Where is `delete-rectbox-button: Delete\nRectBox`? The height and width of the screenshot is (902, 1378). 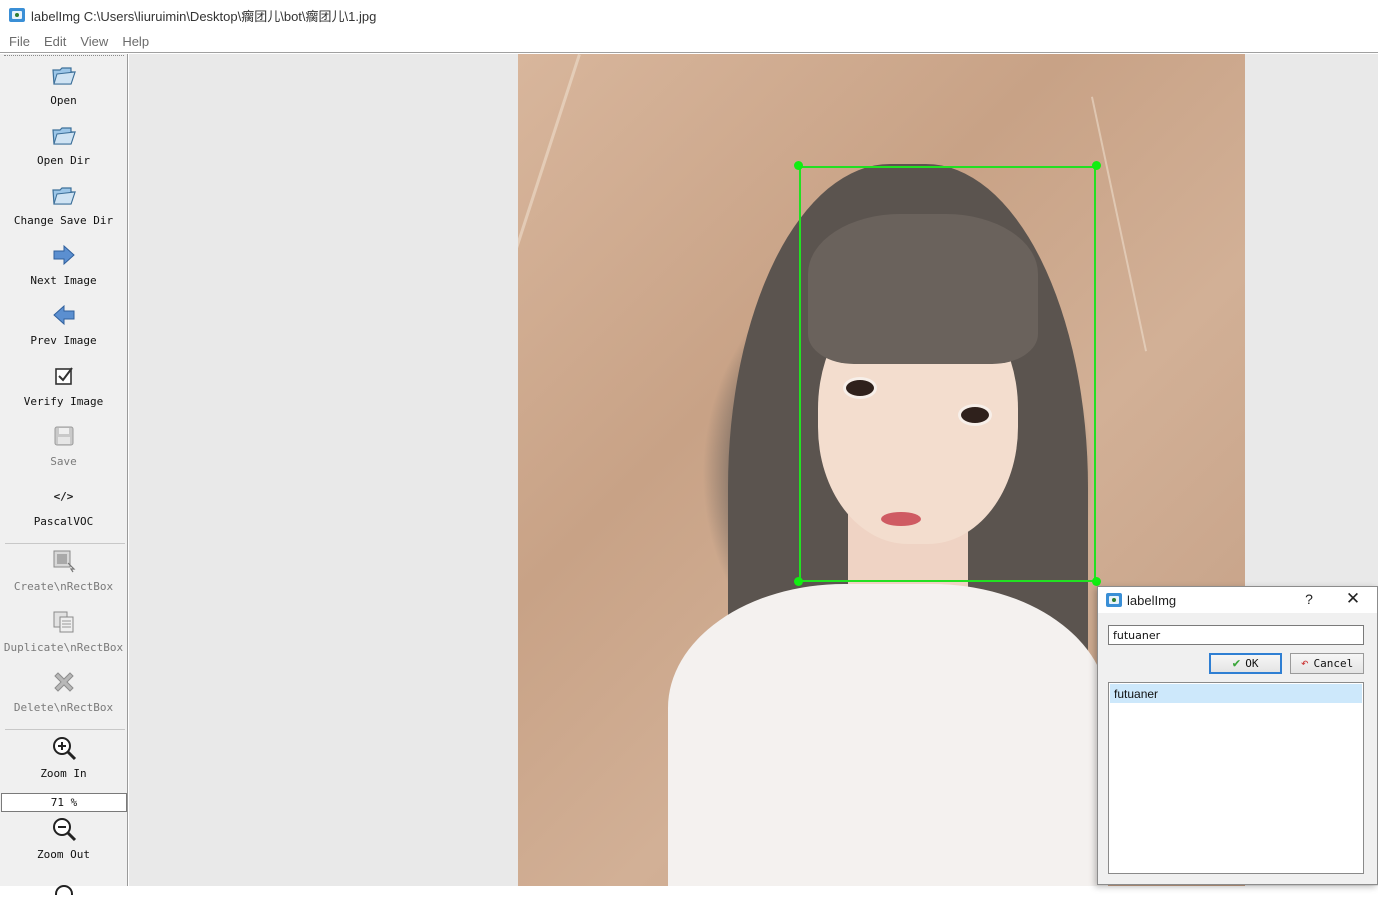
delete-rectbox-button: Delete\nRectBox is located at coordinates (63, 691).